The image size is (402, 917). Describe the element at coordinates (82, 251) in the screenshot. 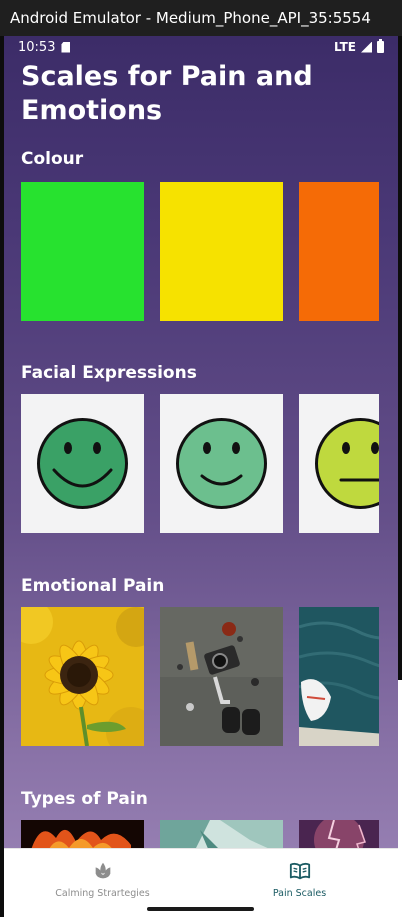

I see `colour-tile-green` at that location.